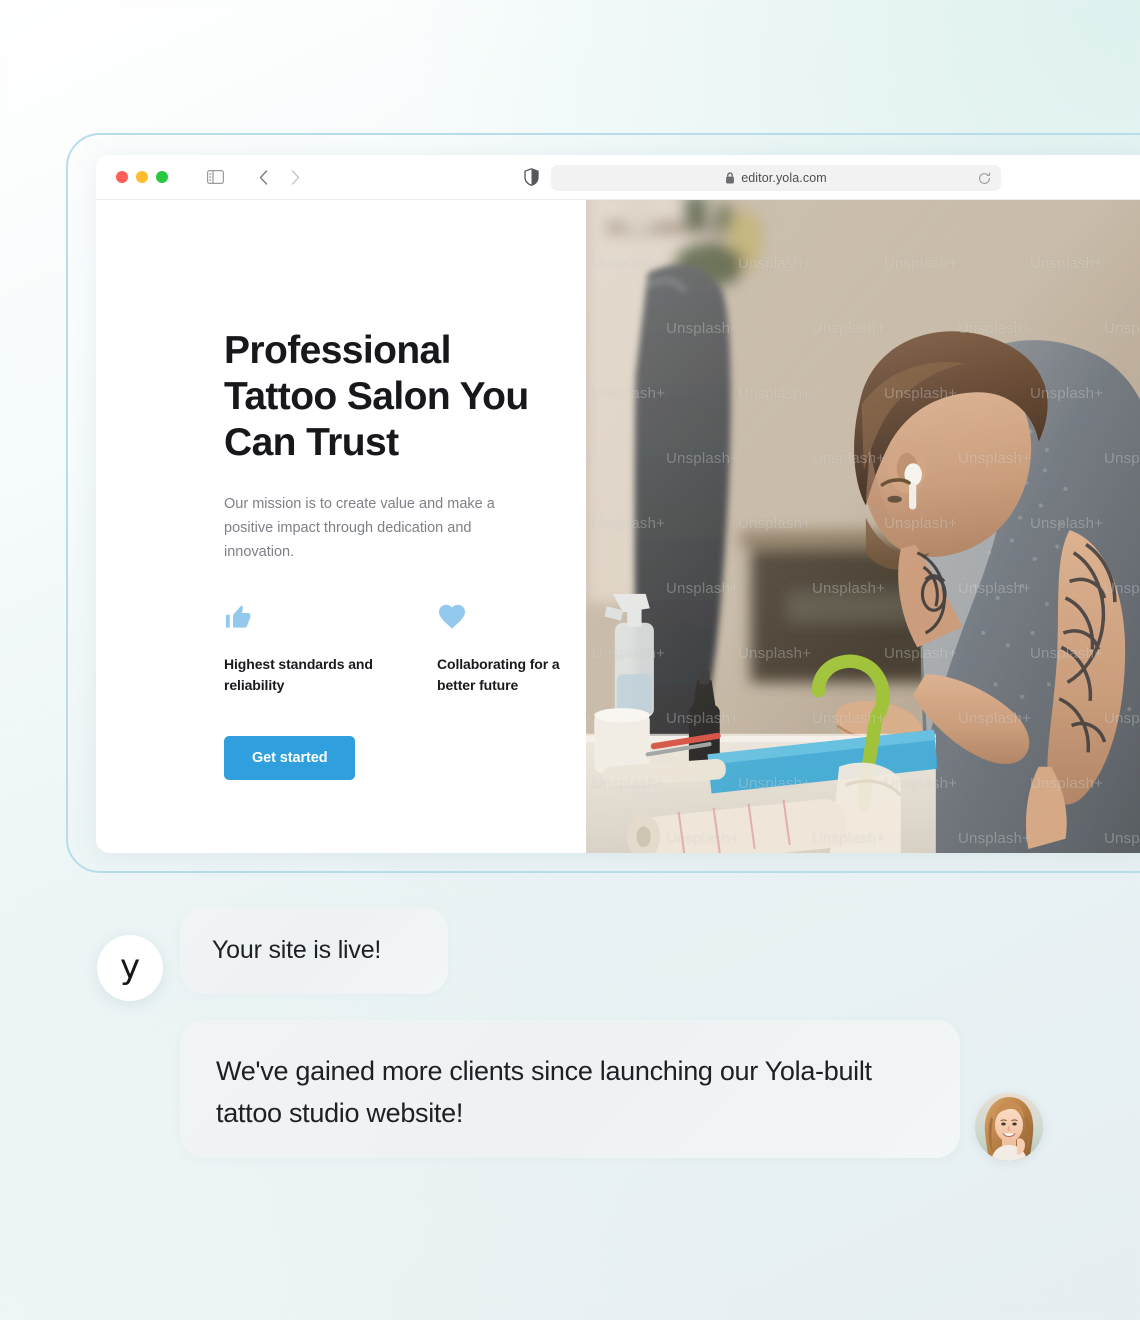 The height and width of the screenshot is (1320, 1140). Describe the element at coordinates (376, 396) in the screenshot. I see `page-title: Professional Tattoo Salon You Can Trust` at that location.